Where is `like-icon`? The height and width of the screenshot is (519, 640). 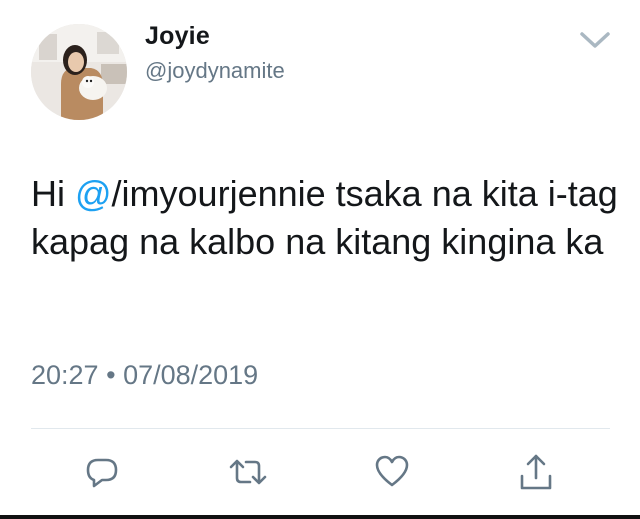 like-icon is located at coordinates (392, 471).